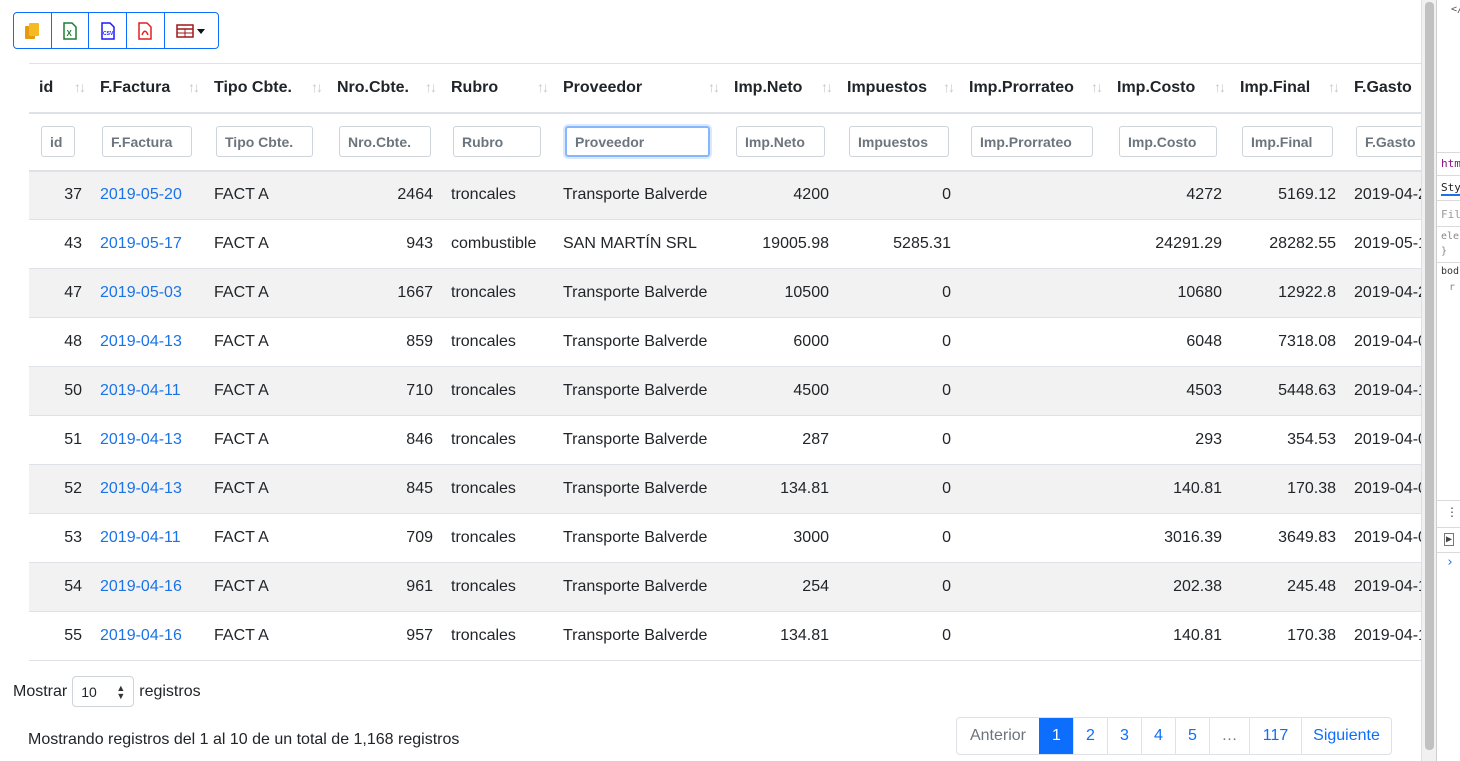 Image resolution: width=1460 pixels, height=761 pixels. I want to click on next-page-button: Siguiente, so click(1346, 736).